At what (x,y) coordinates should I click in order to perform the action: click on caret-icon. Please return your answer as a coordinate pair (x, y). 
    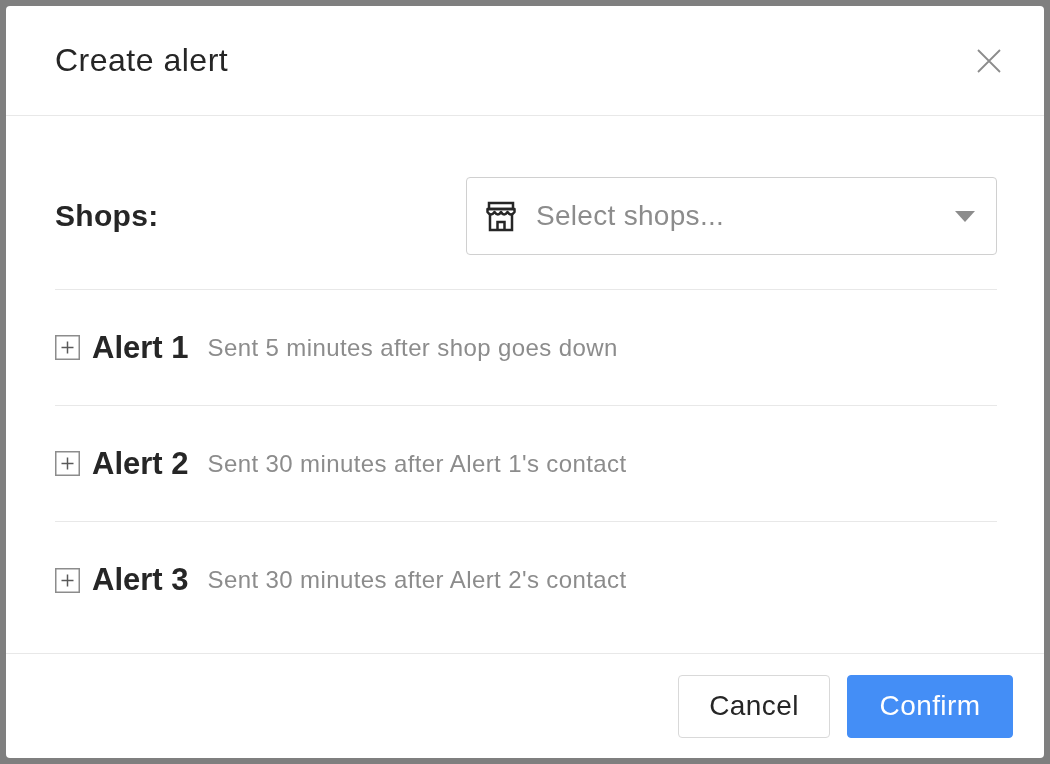
    Looking at the image, I should click on (965, 216).